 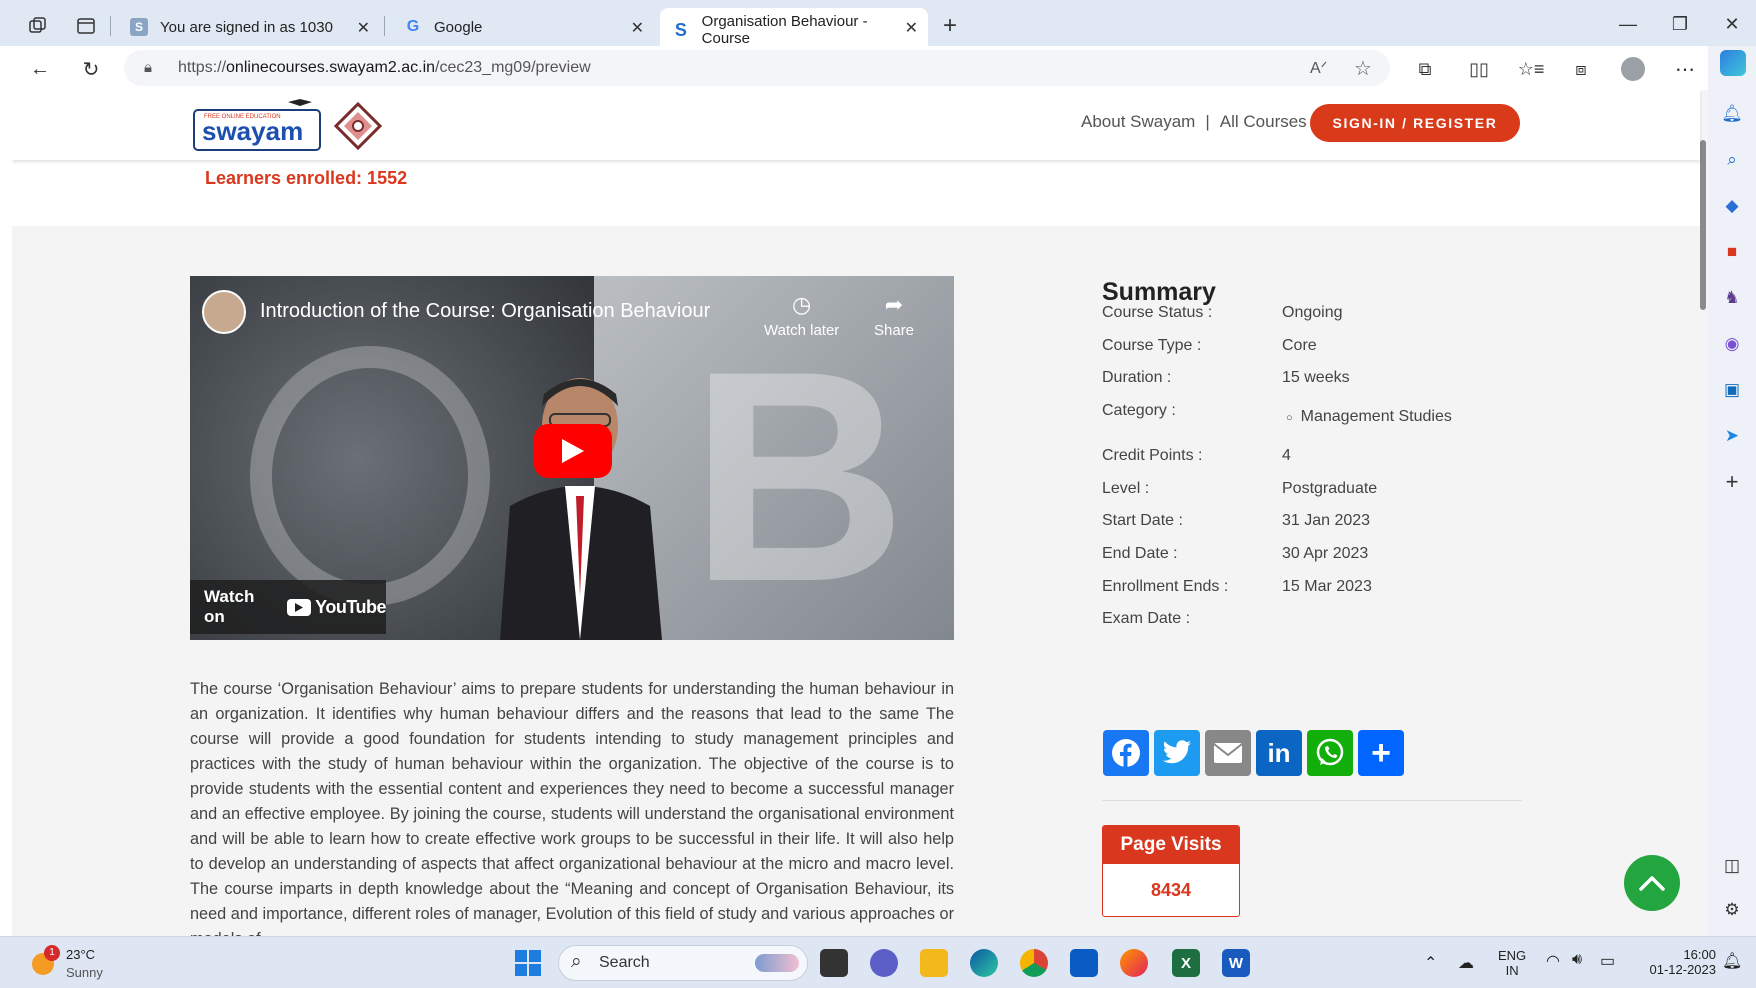 What do you see at coordinates (1330, 753) in the screenshot?
I see `whatsapp-icon` at bounding box center [1330, 753].